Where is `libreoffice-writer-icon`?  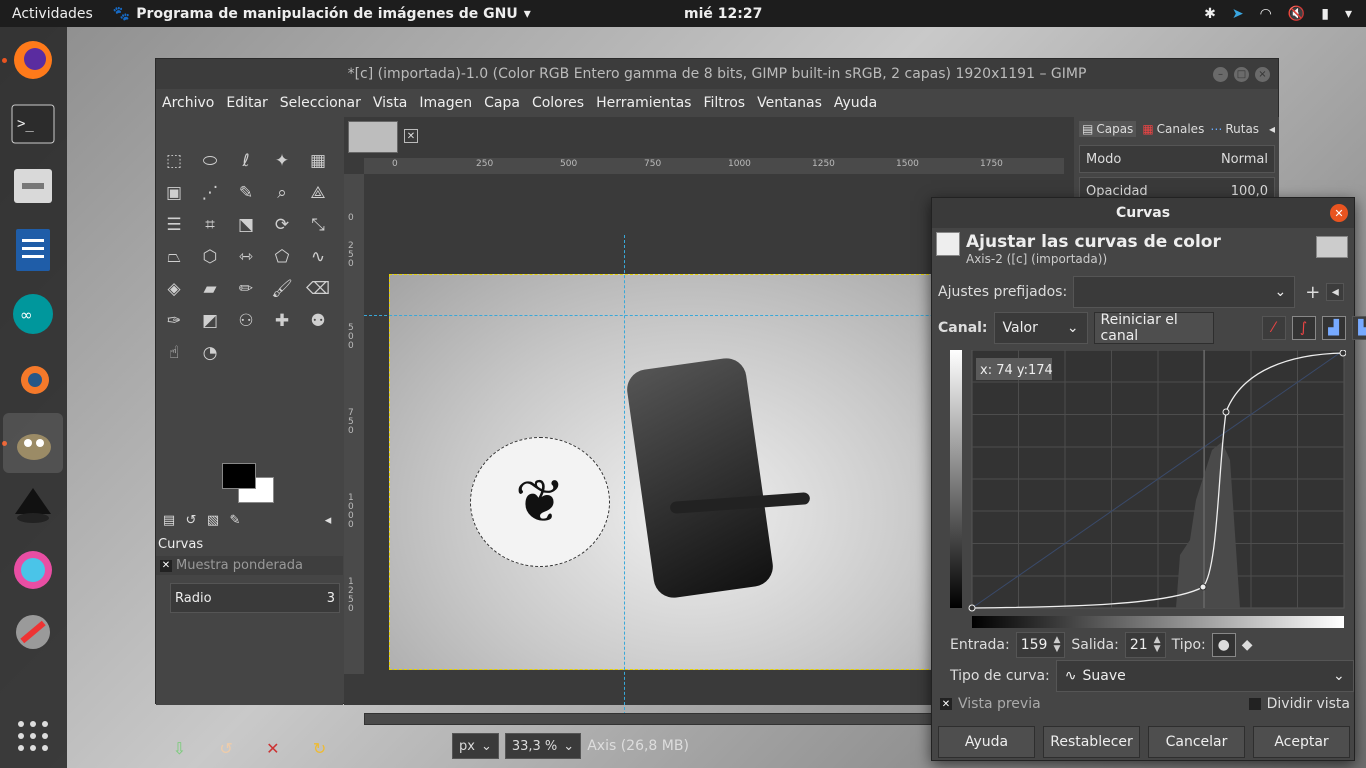
libreoffice-writer-icon is located at coordinates (33, 250).